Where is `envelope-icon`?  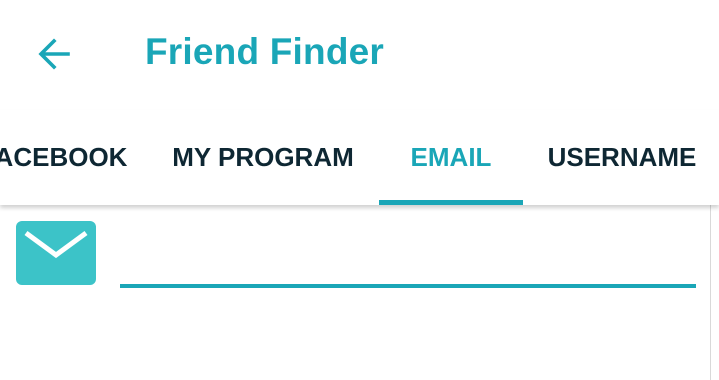 envelope-icon is located at coordinates (56, 253).